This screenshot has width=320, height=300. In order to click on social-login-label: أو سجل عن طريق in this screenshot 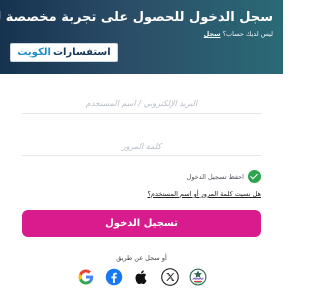, I will do `click(141, 258)`.